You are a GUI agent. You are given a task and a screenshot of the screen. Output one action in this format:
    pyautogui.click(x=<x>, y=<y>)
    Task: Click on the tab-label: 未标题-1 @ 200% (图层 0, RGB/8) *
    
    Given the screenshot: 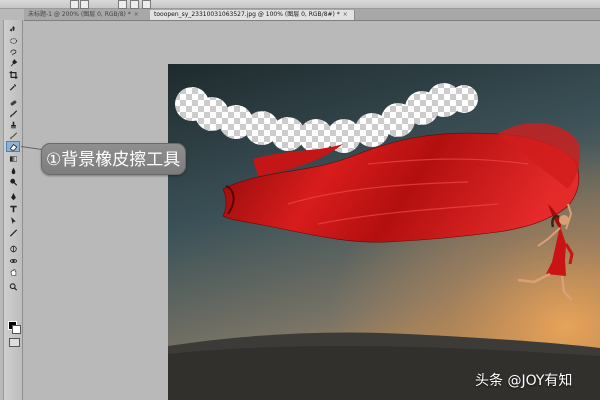 What is the action you would take?
    pyautogui.click(x=79, y=14)
    